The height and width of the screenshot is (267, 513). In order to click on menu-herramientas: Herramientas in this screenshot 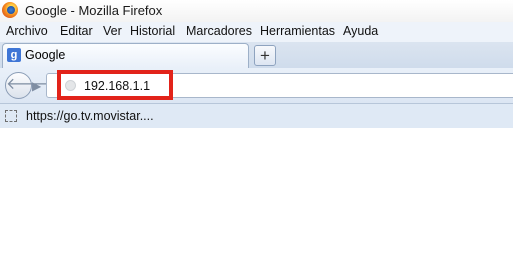, I will do `click(297, 31)`.